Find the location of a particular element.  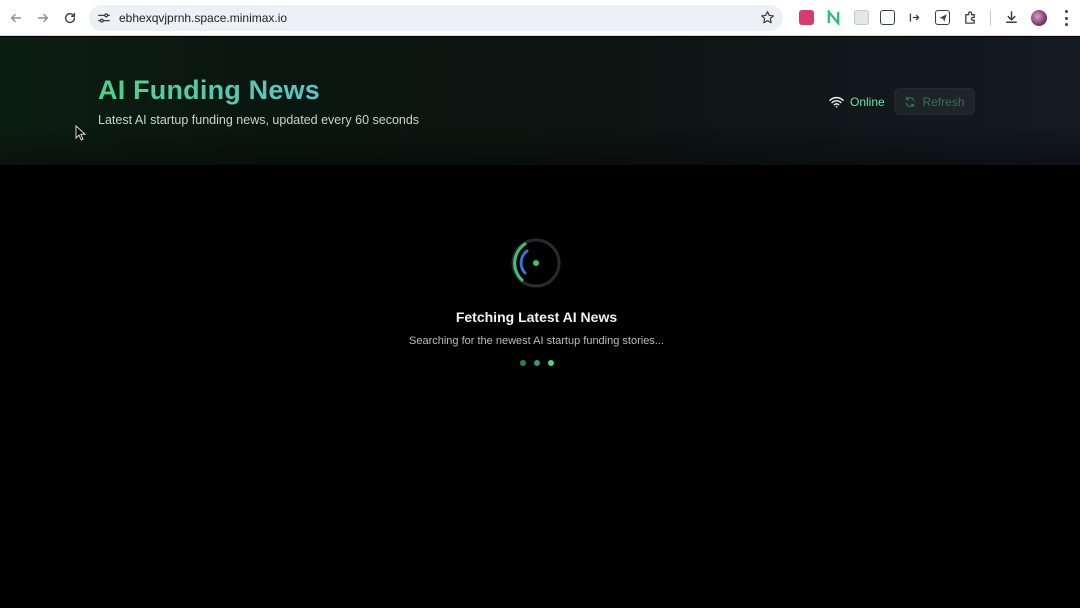

wifi-icon is located at coordinates (836, 102).